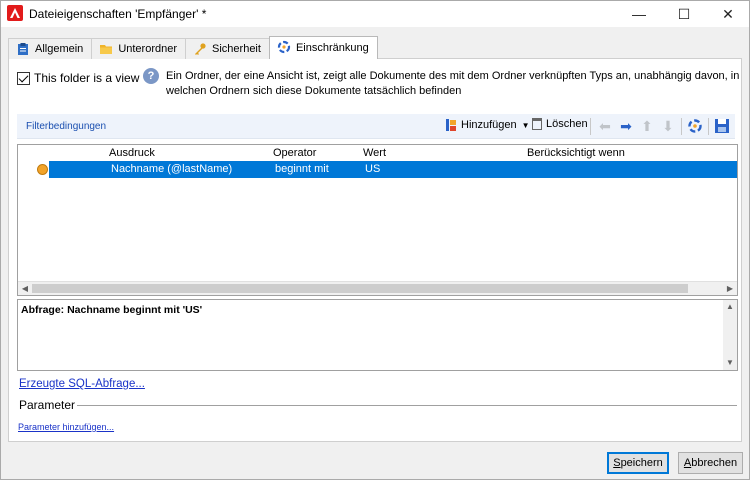 This screenshot has height=480, width=750. I want to click on scroll-down-icon: ▼, so click(730, 363).